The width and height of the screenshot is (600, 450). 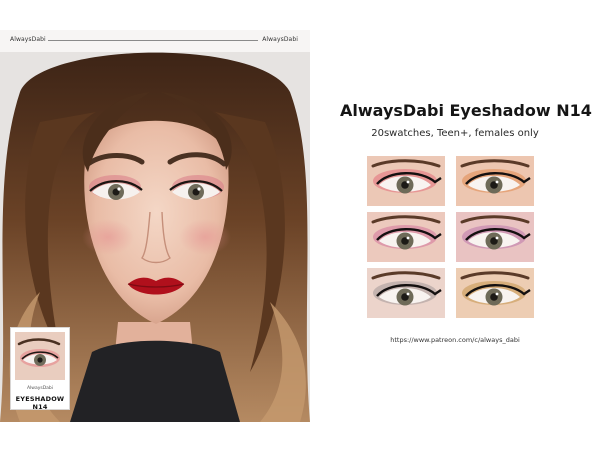 What do you see at coordinates (40, 403) in the screenshot?
I see `badge-title: EYESHADOW N14` at bounding box center [40, 403].